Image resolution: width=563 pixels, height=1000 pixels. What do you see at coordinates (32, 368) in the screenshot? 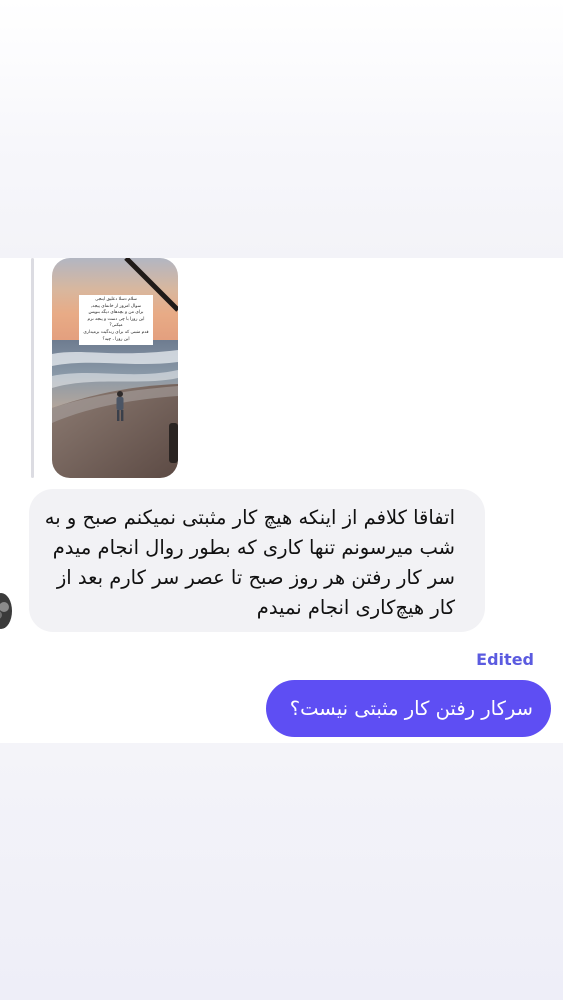
I see `story-reply-indicator` at bounding box center [32, 368].